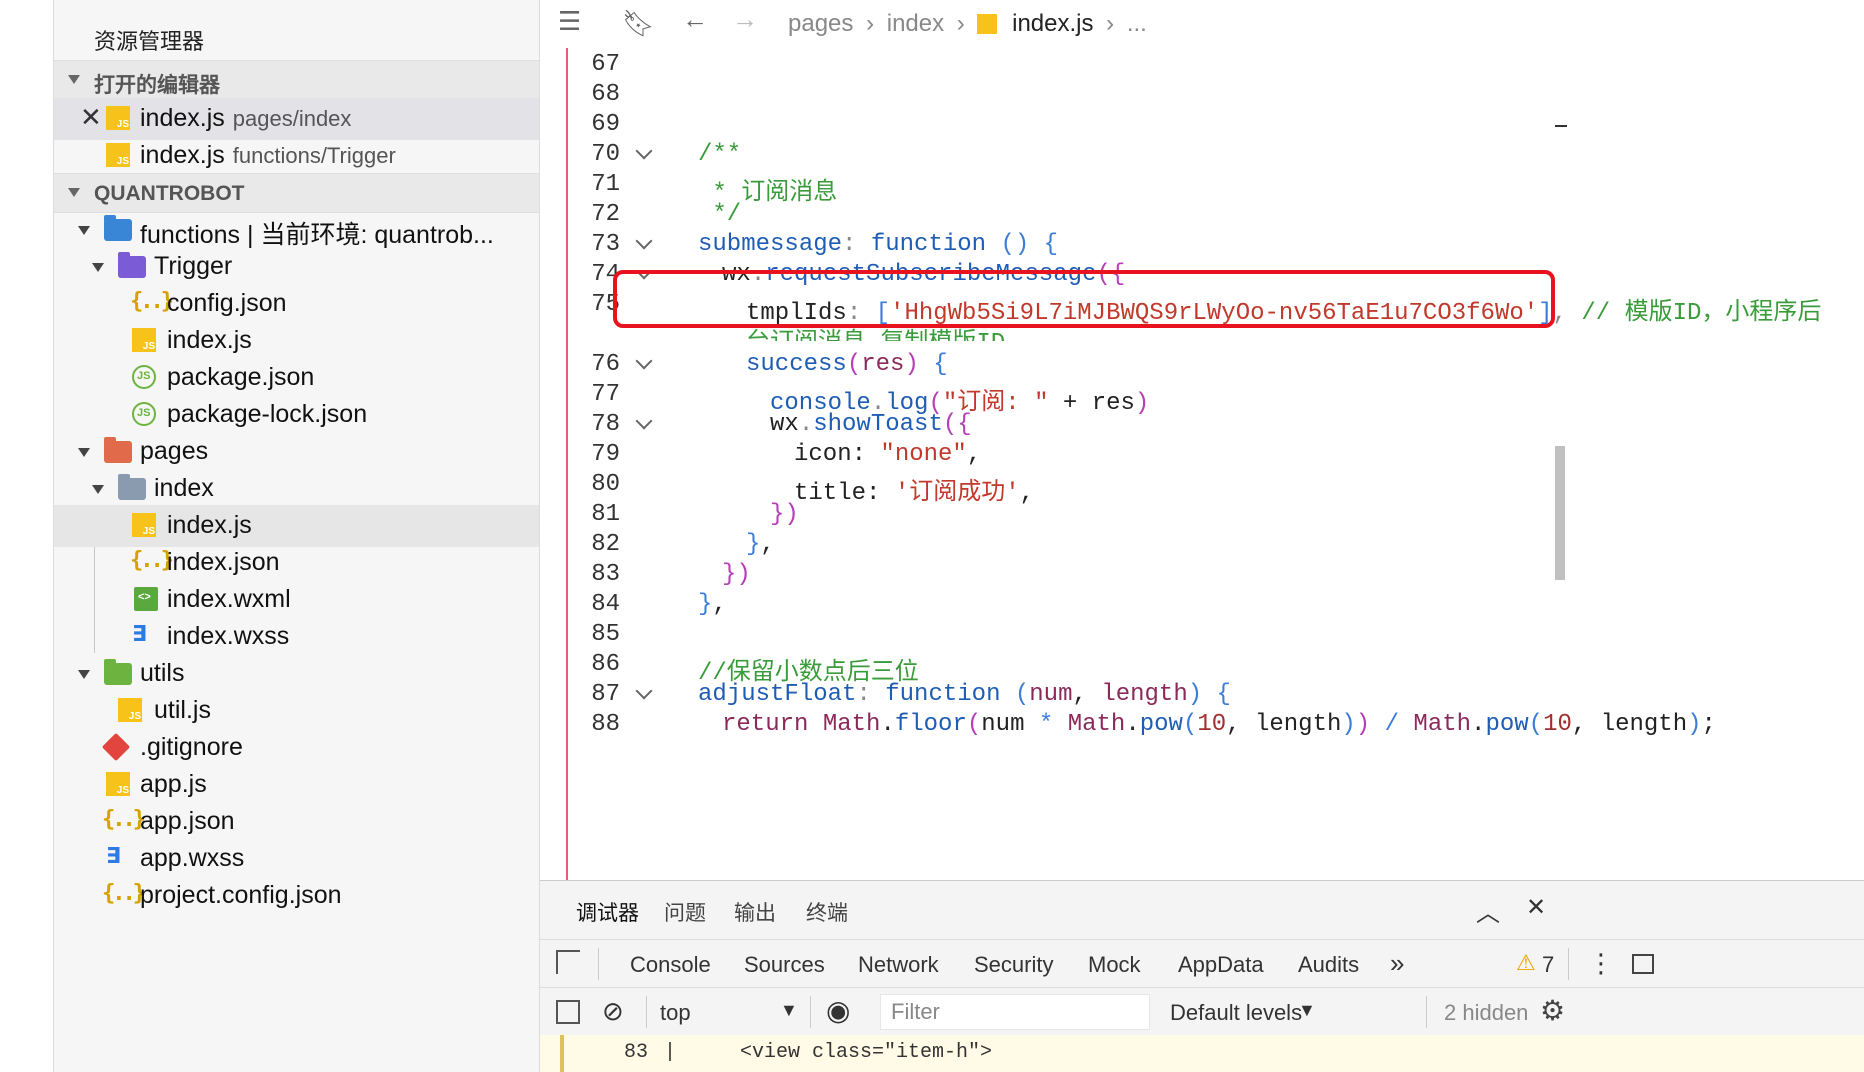 Image resolution: width=1864 pixels, height=1072 pixels. I want to click on tree-file-project-config: {..} project.config.json, so click(296, 896).